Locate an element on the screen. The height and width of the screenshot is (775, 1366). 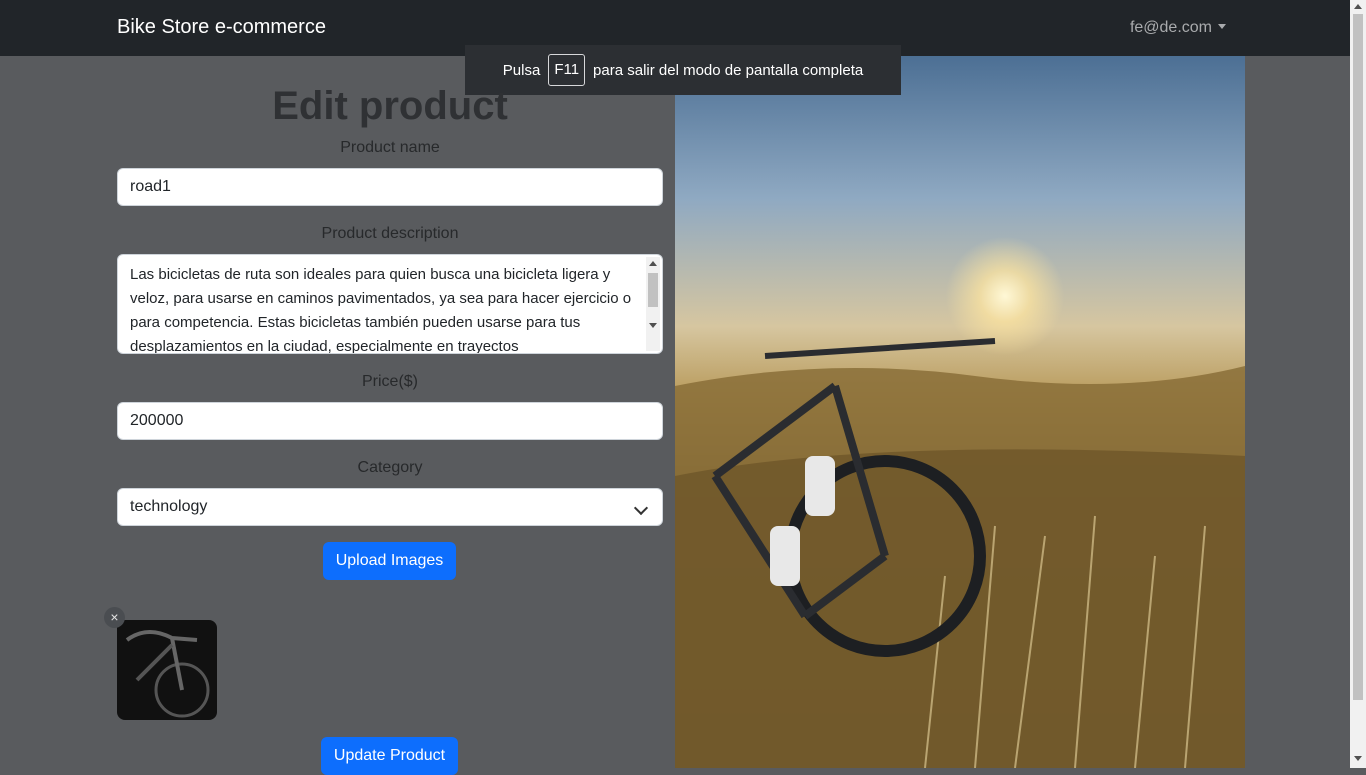
caret-down-icon is located at coordinates (1222, 26).